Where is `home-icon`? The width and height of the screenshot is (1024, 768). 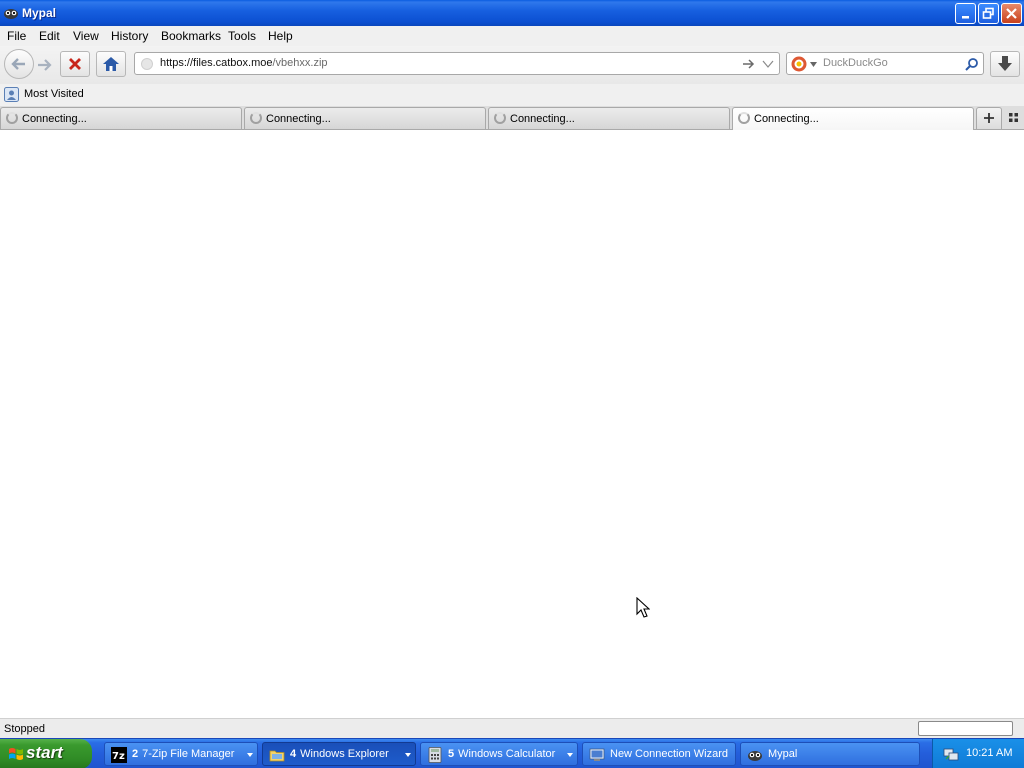
home-icon is located at coordinates (111, 64).